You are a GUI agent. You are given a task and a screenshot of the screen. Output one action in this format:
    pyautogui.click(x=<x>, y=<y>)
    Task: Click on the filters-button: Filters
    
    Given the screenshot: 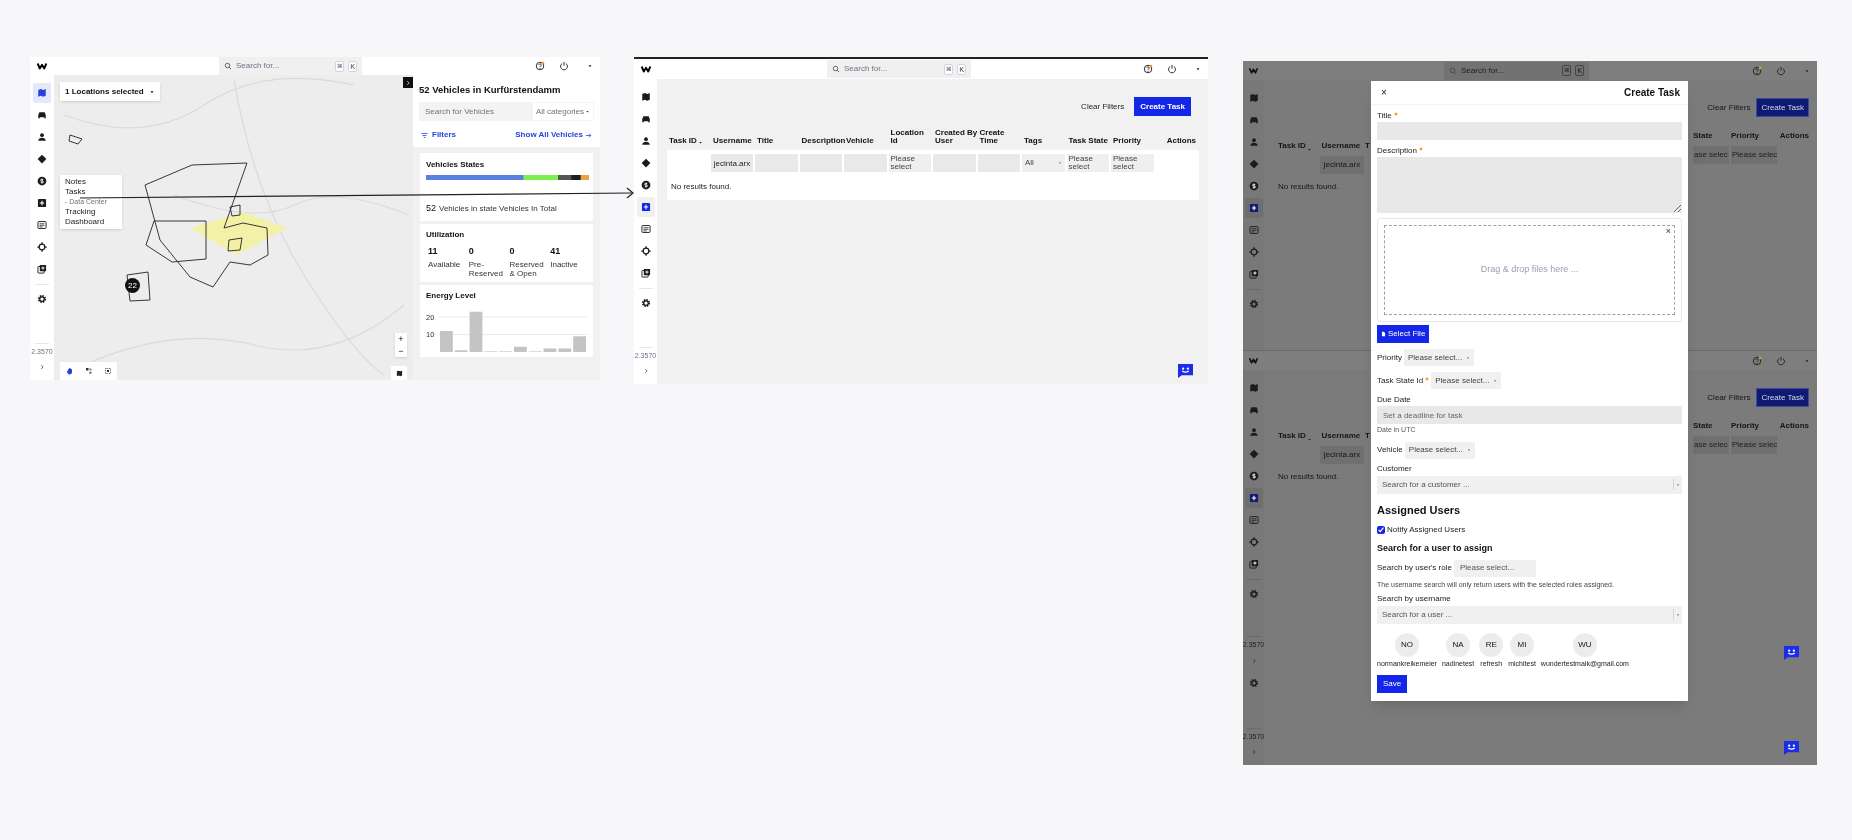 What is the action you would take?
    pyautogui.click(x=438, y=135)
    